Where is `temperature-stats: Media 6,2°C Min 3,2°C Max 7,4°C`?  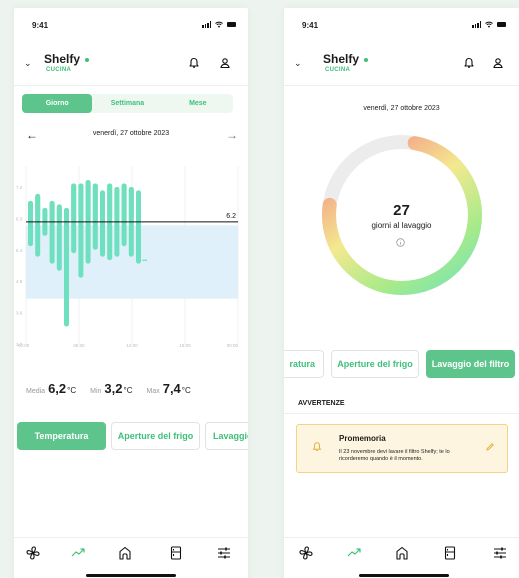 temperature-stats: Media 6,2°C Min 3,2°C Max 7,4°C is located at coordinates (137, 391).